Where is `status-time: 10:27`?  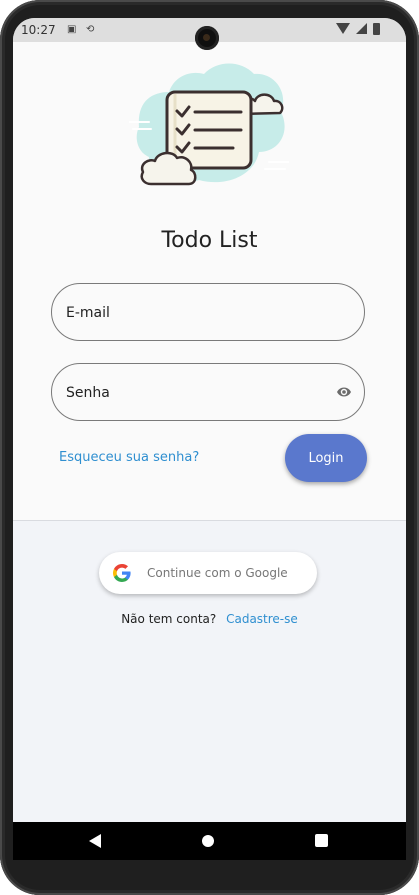 status-time: 10:27 is located at coordinates (38, 30).